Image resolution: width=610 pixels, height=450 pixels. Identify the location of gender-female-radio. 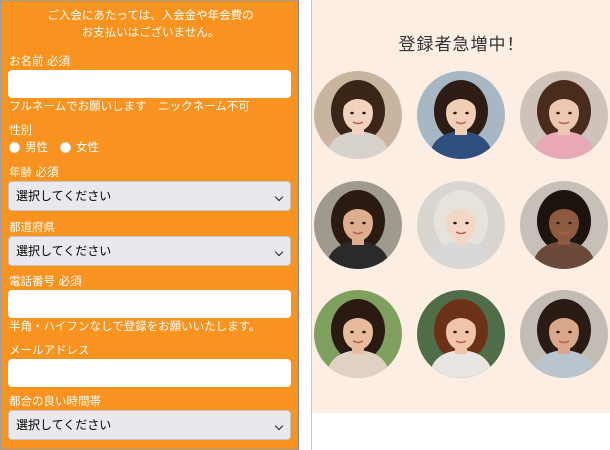
(65, 147).